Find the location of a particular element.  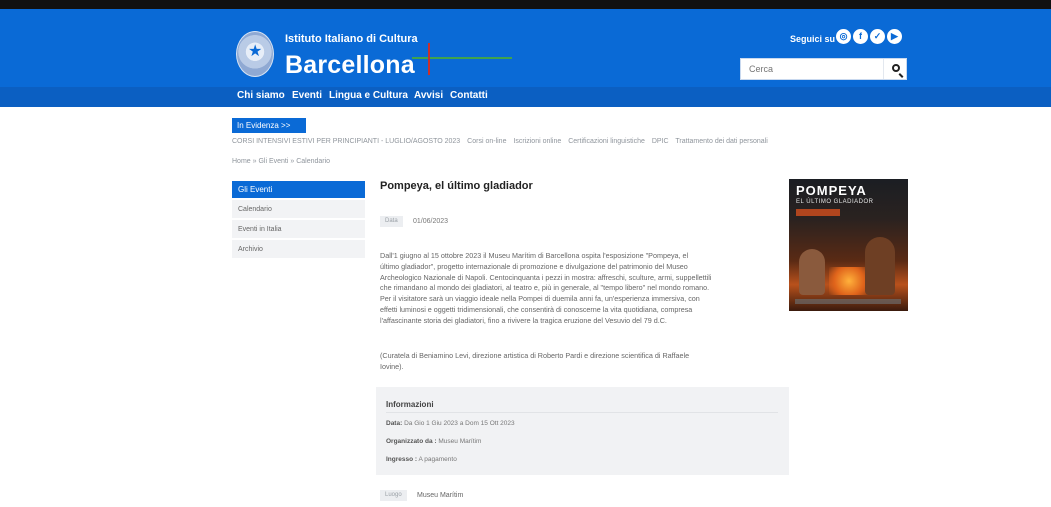

breadcrumb: Home » Gli Eventi » Calendario is located at coordinates (281, 161).